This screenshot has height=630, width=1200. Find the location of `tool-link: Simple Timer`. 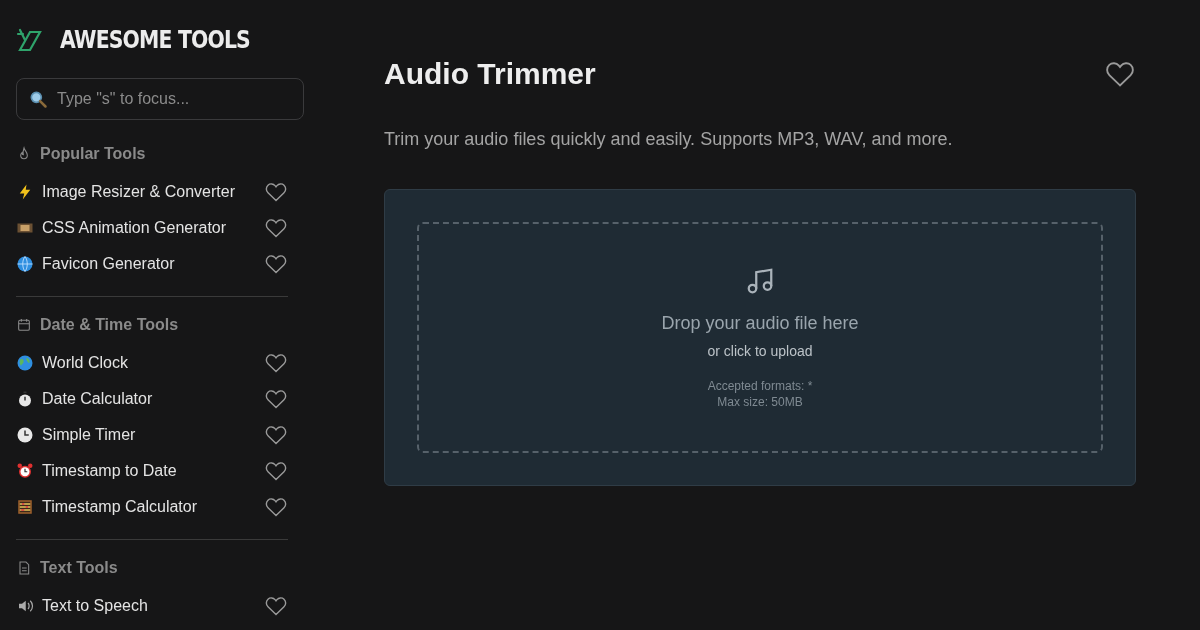

tool-link: Simple Timer is located at coordinates (153, 435).